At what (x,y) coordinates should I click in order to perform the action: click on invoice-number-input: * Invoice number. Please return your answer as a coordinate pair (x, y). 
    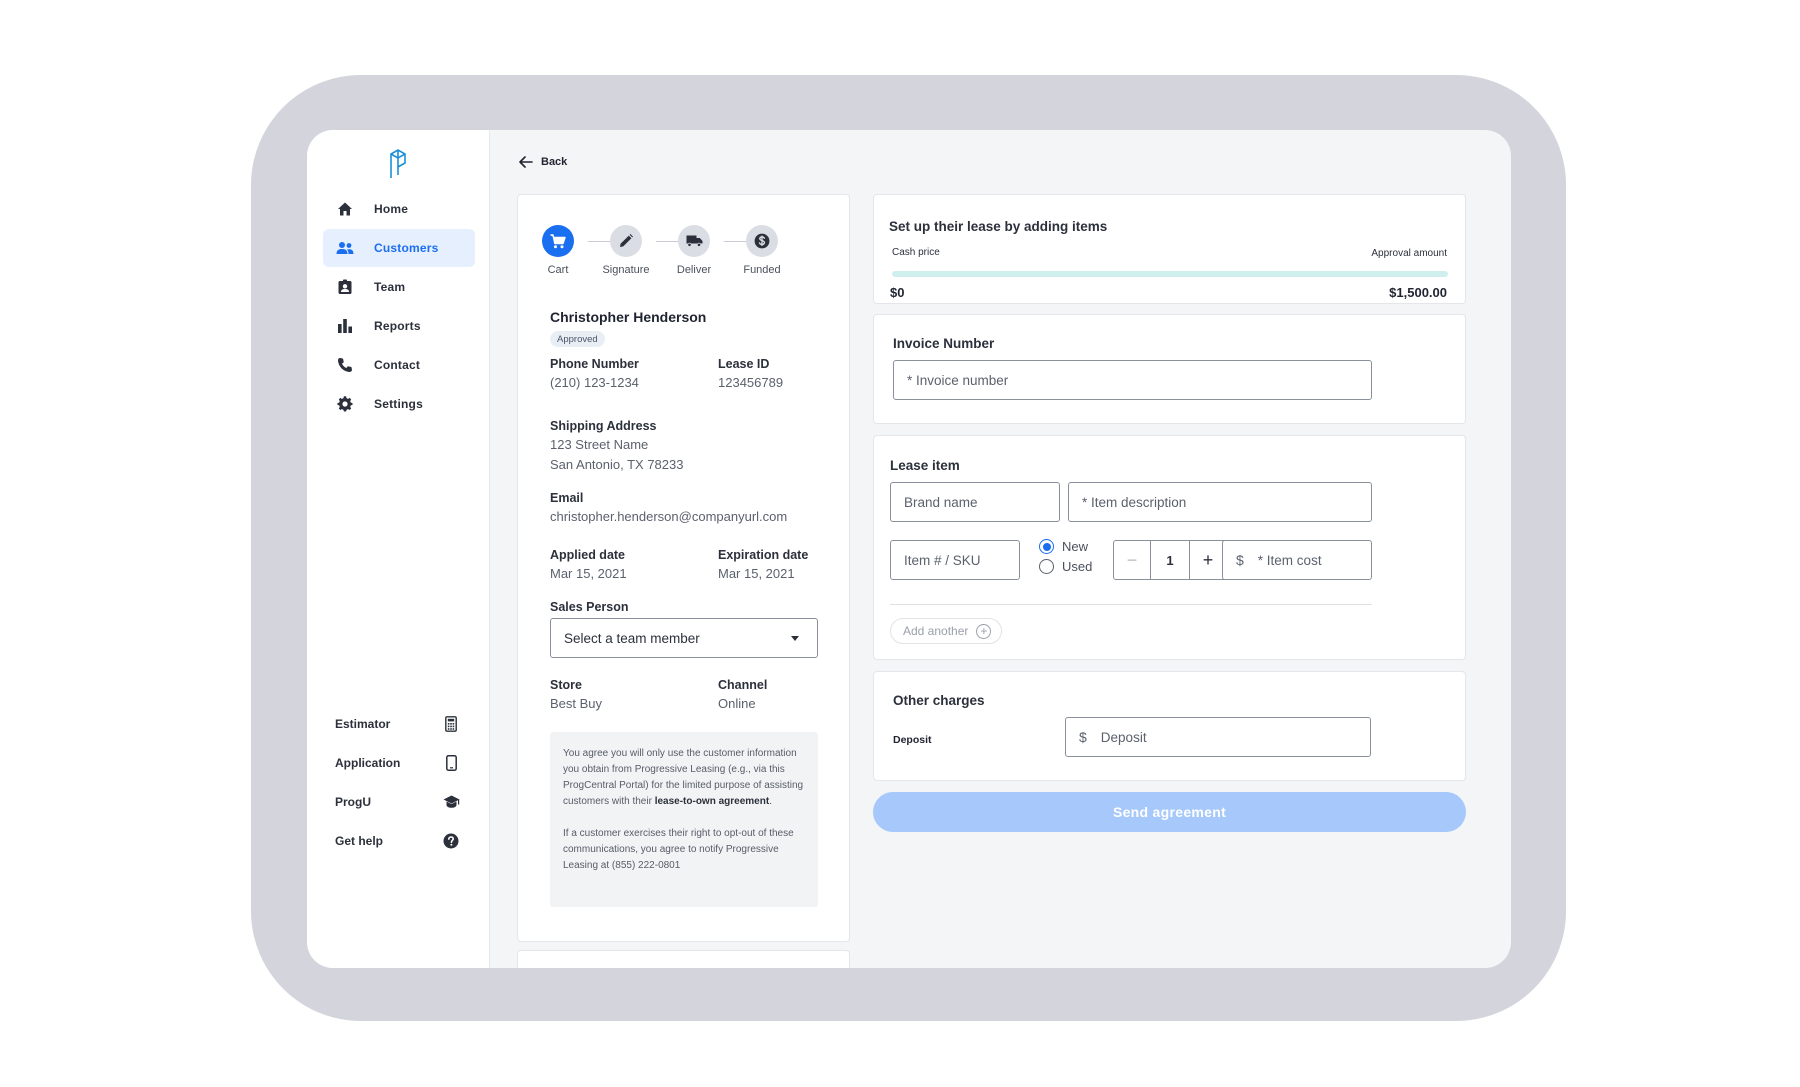
    Looking at the image, I should click on (1132, 380).